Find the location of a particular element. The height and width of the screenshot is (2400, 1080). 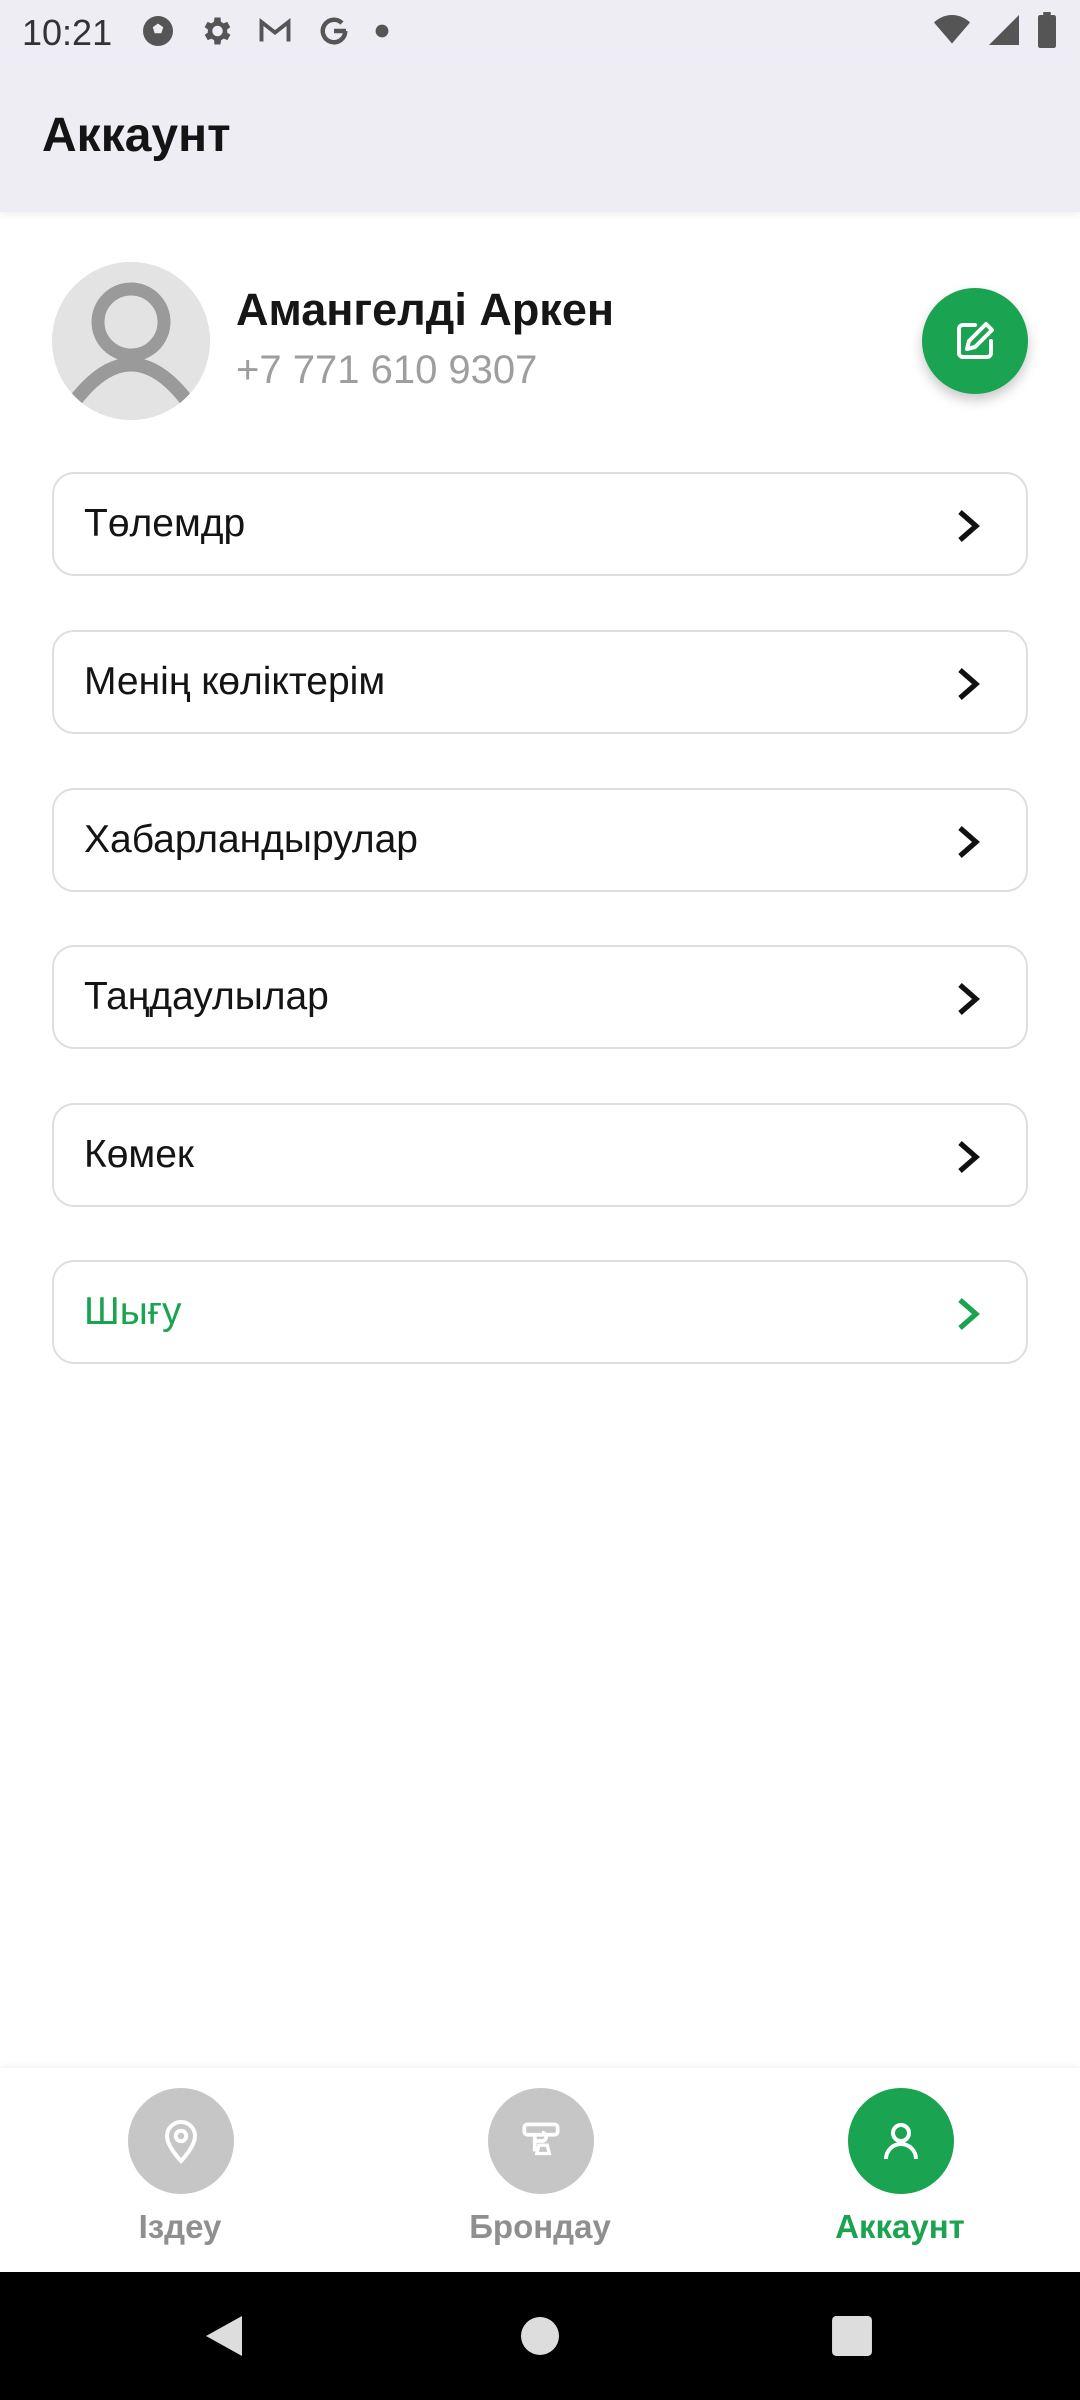

nav-item-booking: Брондау is located at coordinates (540, 2173).